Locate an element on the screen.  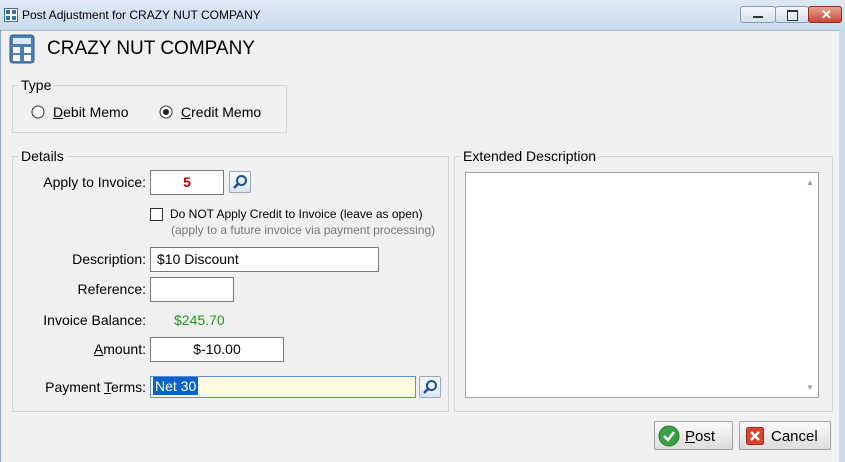
description-input: $10 Discount is located at coordinates (264, 259).